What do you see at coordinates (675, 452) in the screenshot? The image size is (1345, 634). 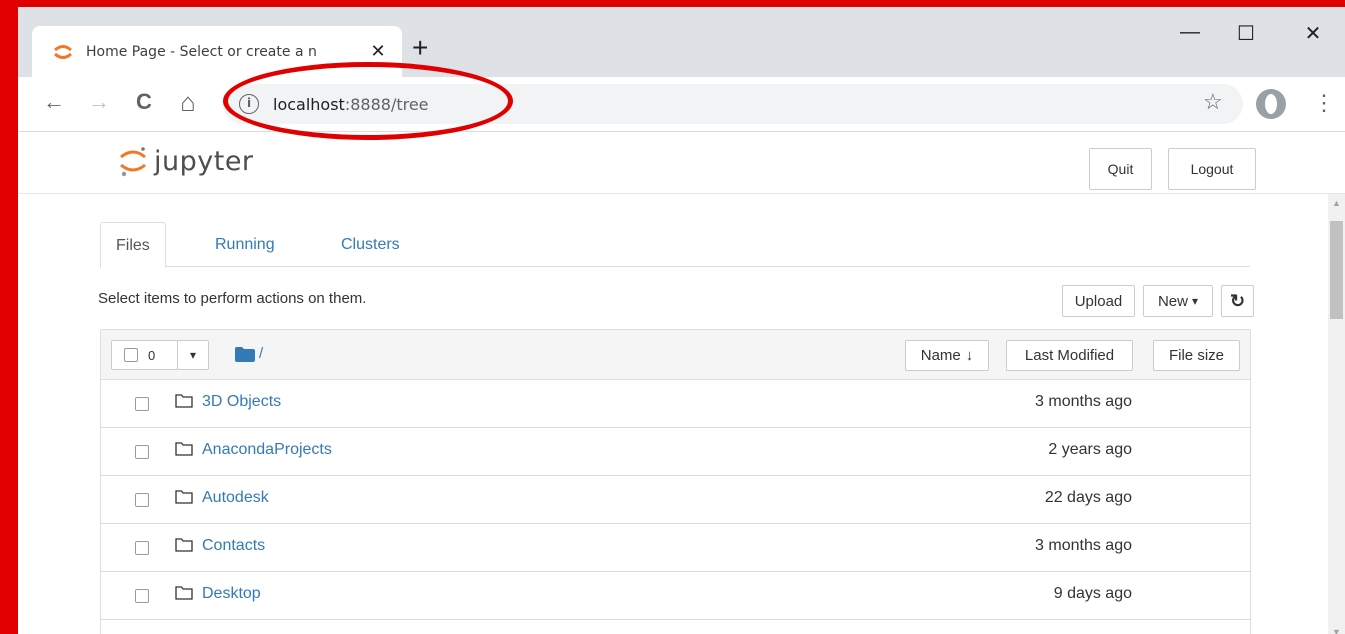 I see `list-item: AnacondaProjects 2 years ago` at bounding box center [675, 452].